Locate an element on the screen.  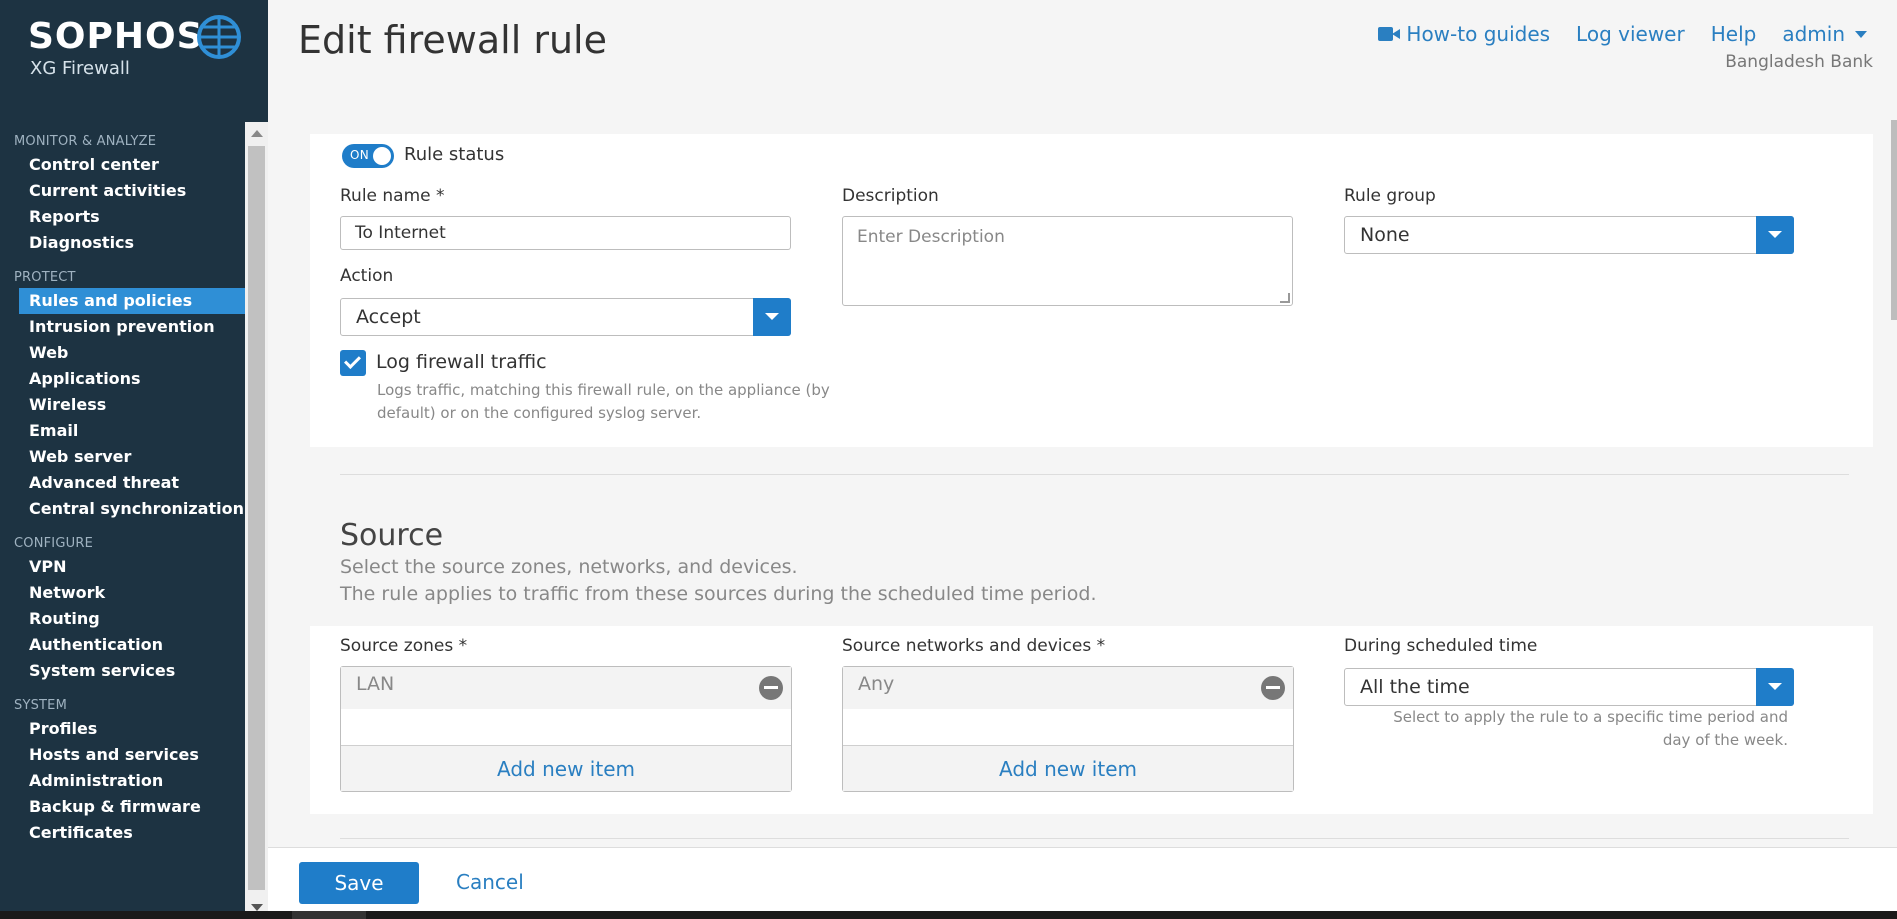
sidebar-item-central-synchronization: Central synchronization is located at coordinates (132, 509).